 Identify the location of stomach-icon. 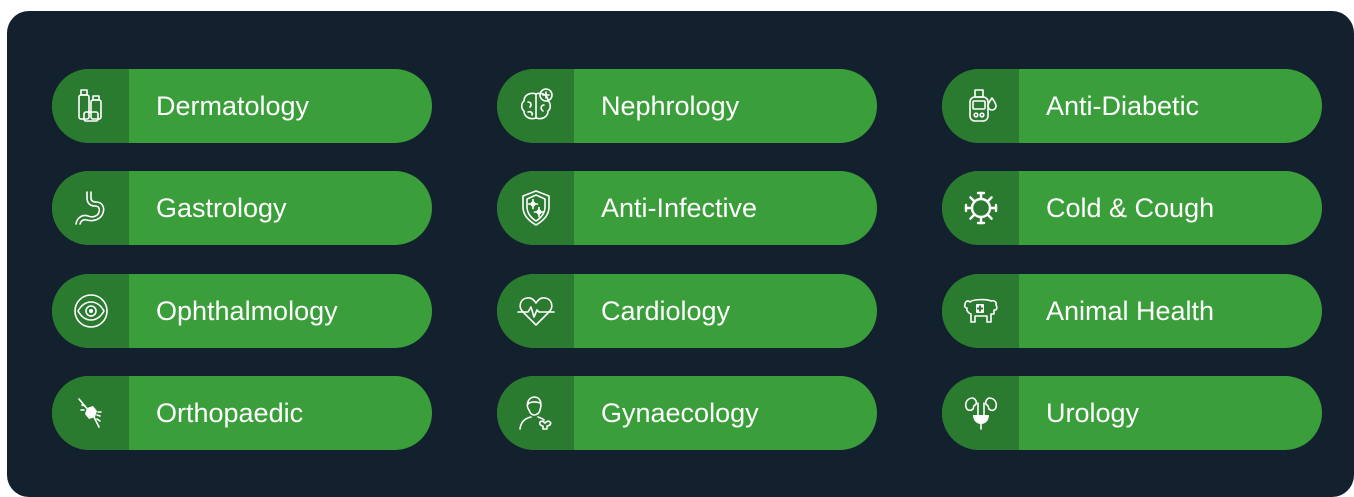
(89, 208).